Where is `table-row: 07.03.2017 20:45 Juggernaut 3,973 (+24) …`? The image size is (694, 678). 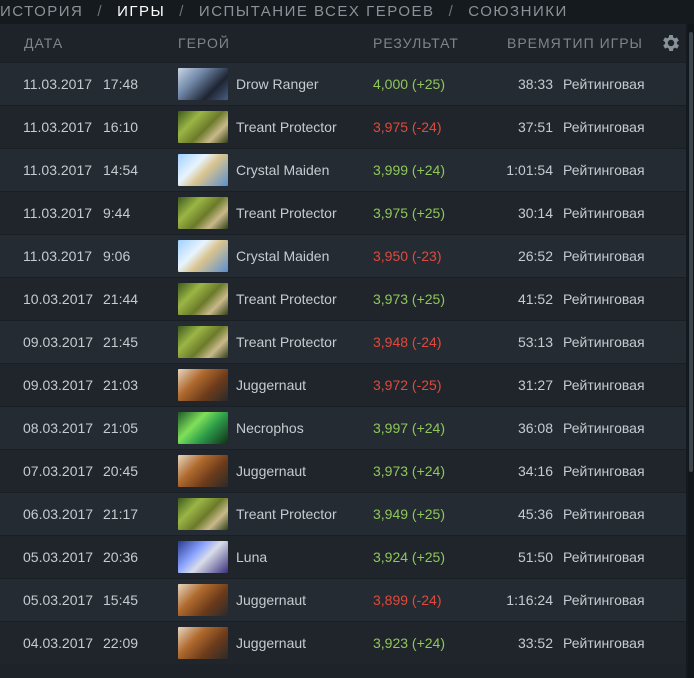
table-row: 07.03.2017 20:45 Juggernaut 3,973 (+24) … is located at coordinates (343, 470).